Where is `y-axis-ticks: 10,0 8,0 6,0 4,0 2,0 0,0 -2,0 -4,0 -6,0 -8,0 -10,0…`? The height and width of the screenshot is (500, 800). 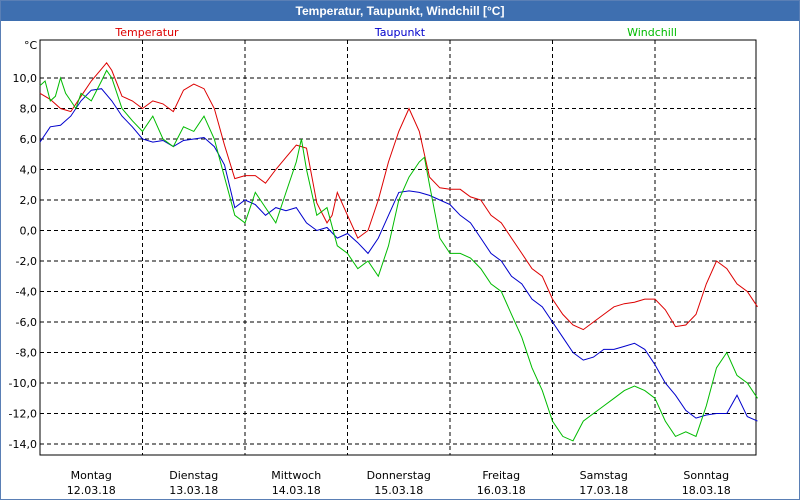 y-axis-ticks: 10,0 8,0 6,0 4,0 2,0 0,0 -2,0 -4,0 -6,0 -8,0 -10,0… is located at coordinates (23, 261).